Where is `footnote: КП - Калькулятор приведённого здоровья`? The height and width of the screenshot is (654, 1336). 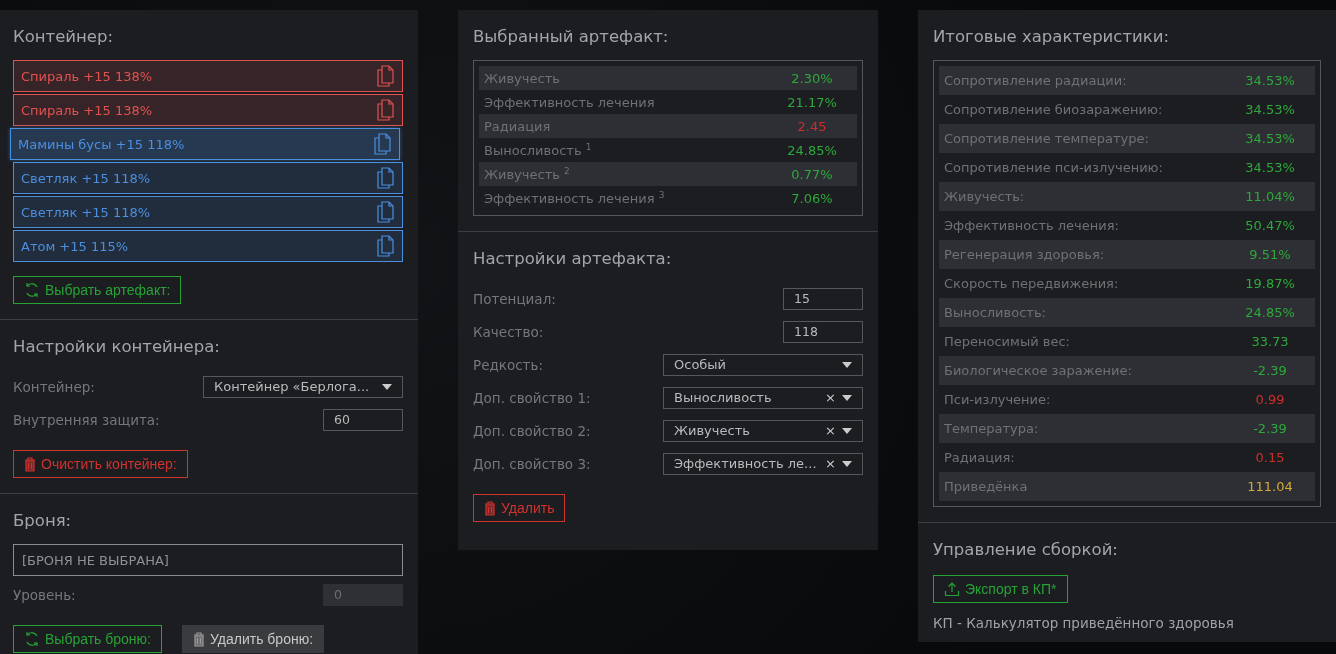 footnote: КП - Калькулятор приведённого здоровья is located at coordinates (1084, 623).